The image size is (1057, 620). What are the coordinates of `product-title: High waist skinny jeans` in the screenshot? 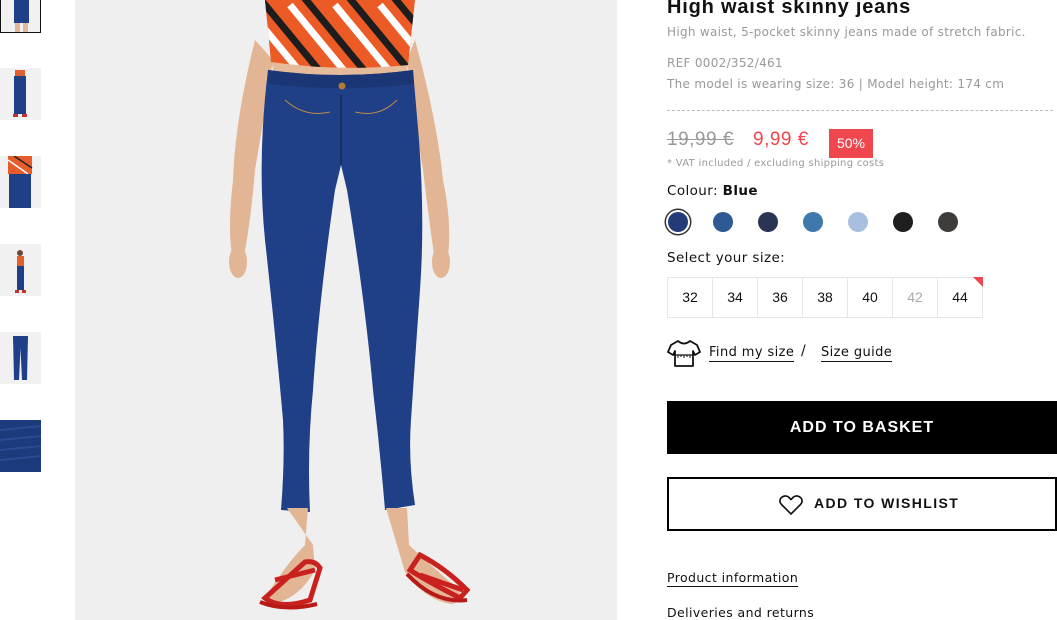 It's located at (789, 9).